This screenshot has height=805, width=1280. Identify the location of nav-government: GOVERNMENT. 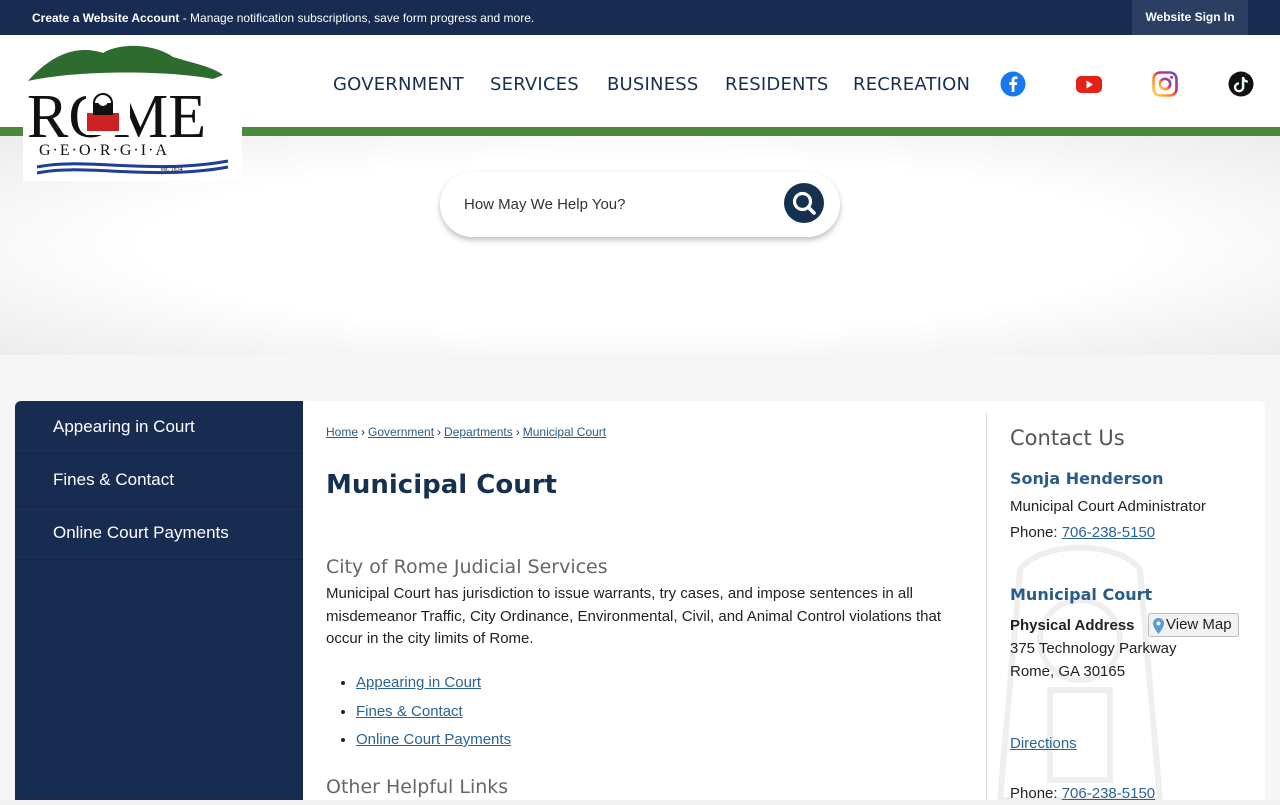
(398, 84).